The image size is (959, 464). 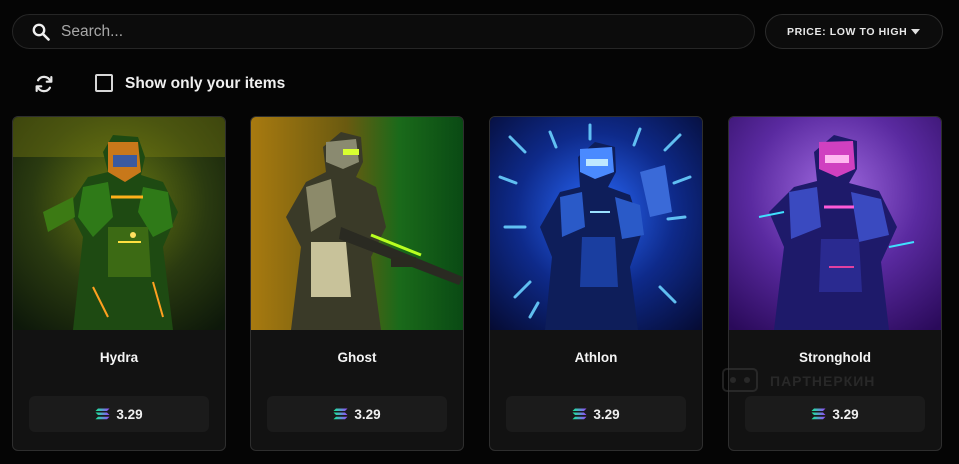 I want to click on item-name: Stronghold, so click(x=835, y=357).